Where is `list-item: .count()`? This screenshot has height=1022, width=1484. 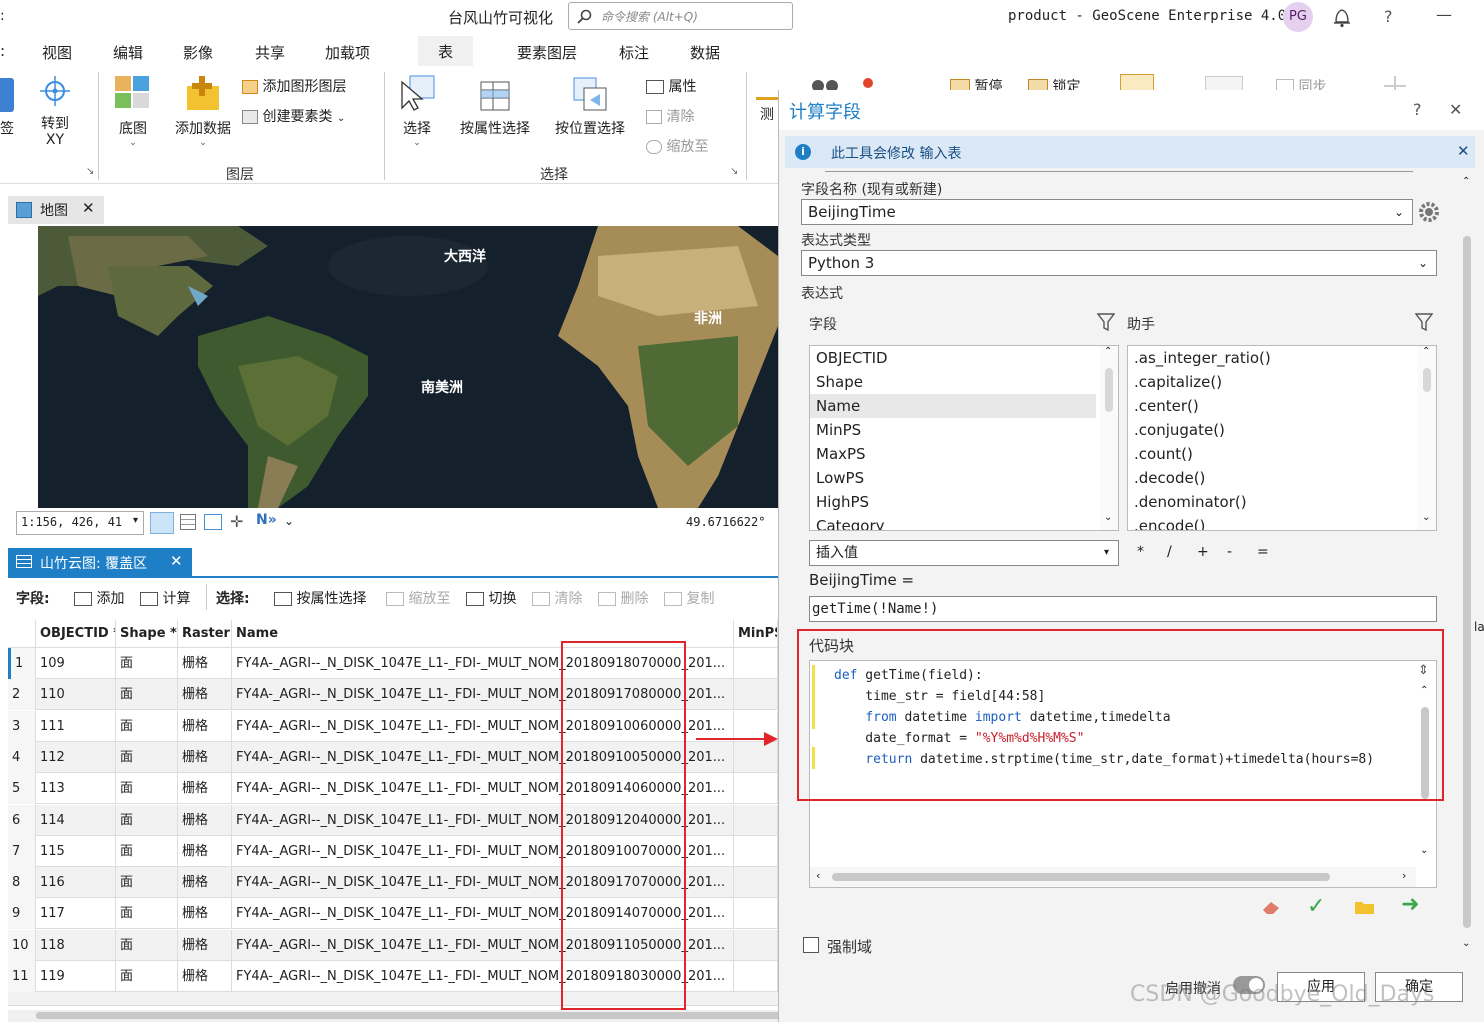 list-item: .count() is located at coordinates (1282, 454).